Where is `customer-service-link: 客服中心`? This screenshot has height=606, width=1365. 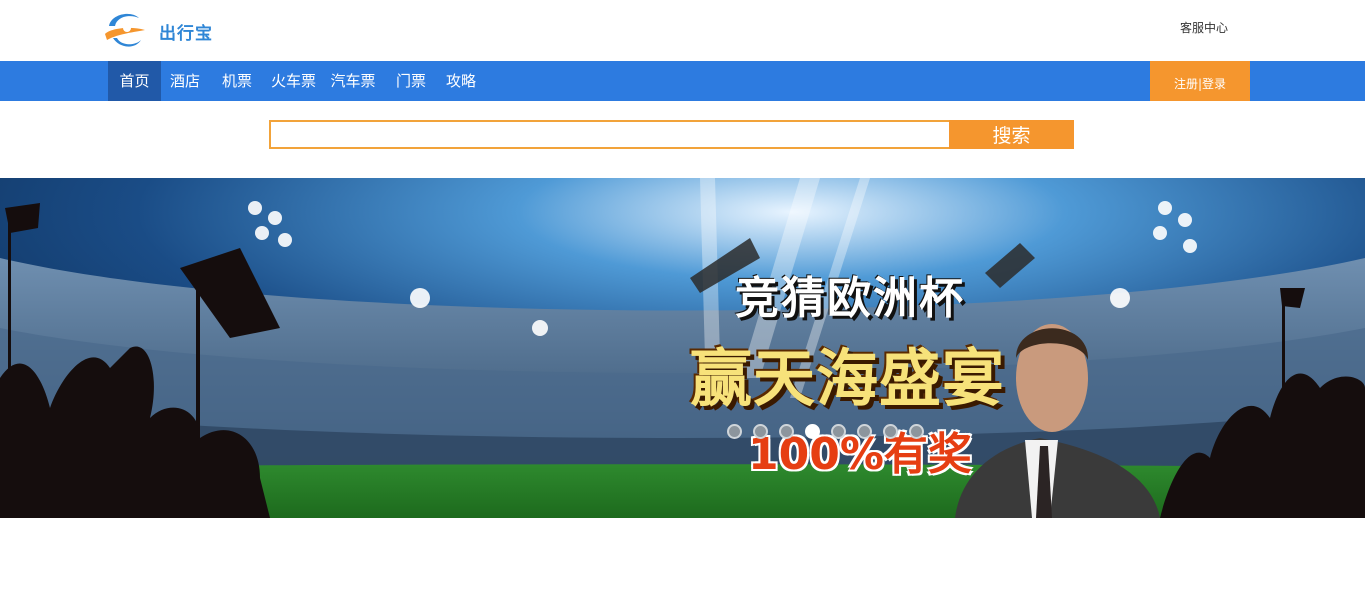 customer-service-link: 客服中心 is located at coordinates (1204, 27).